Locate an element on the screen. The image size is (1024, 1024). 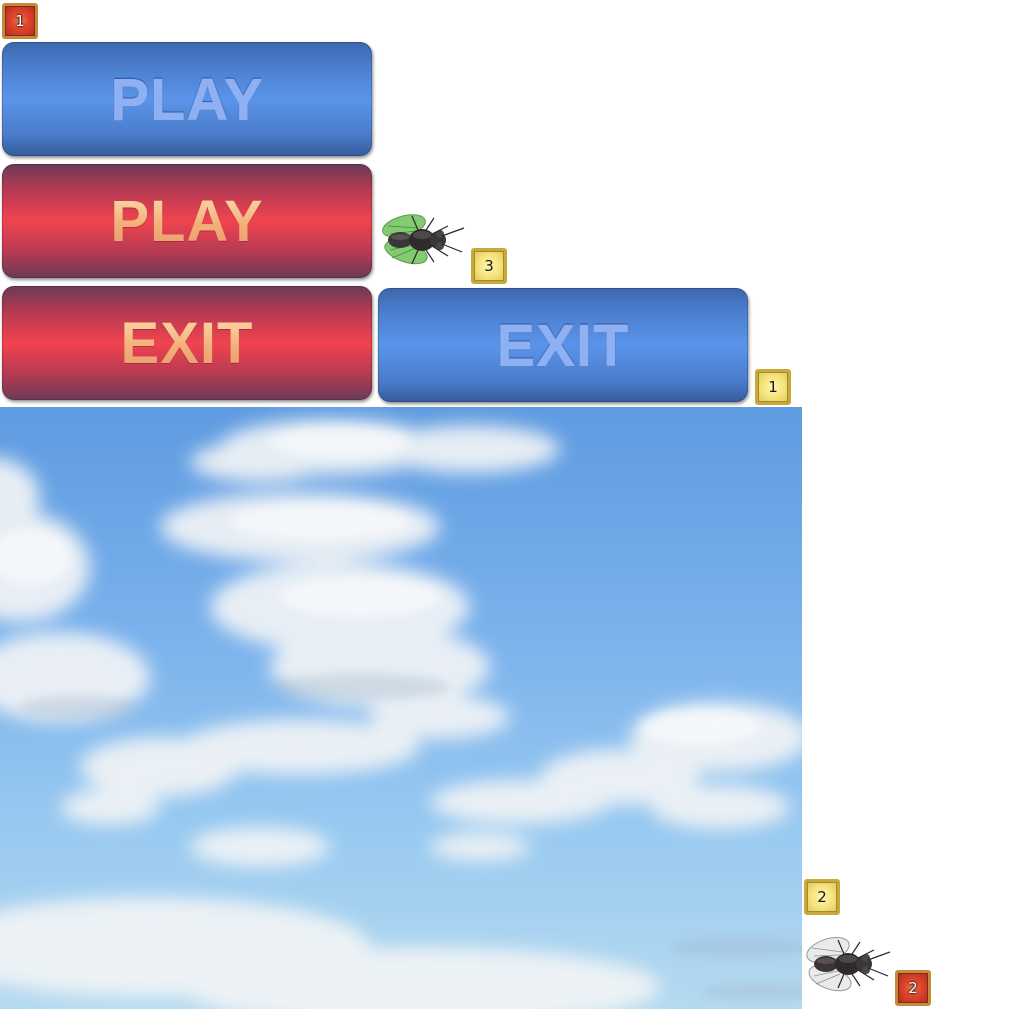
exit-button-normal: EXIT is located at coordinates (563, 345).